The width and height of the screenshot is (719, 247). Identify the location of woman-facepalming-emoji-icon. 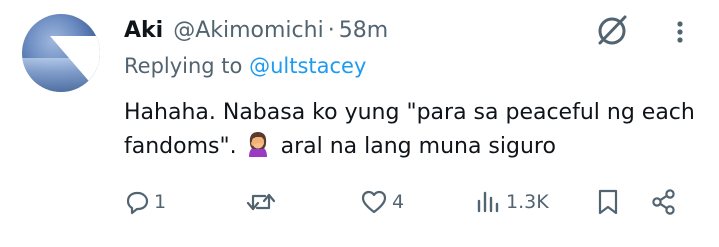
(258, 144).